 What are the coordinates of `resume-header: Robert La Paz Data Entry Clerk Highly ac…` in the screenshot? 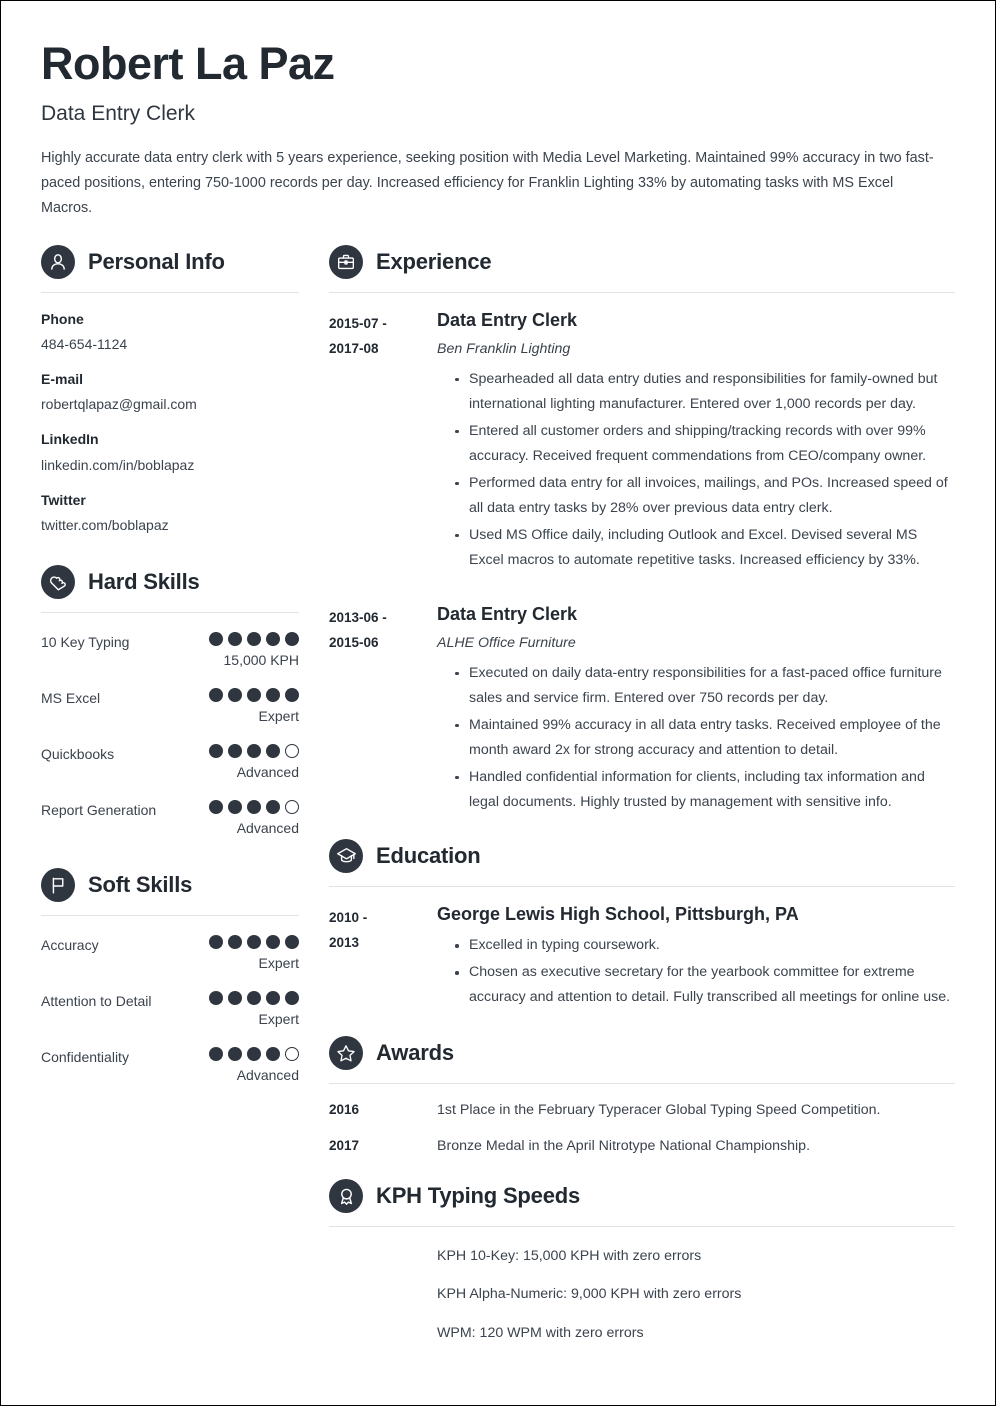 It's located at (498, 130).